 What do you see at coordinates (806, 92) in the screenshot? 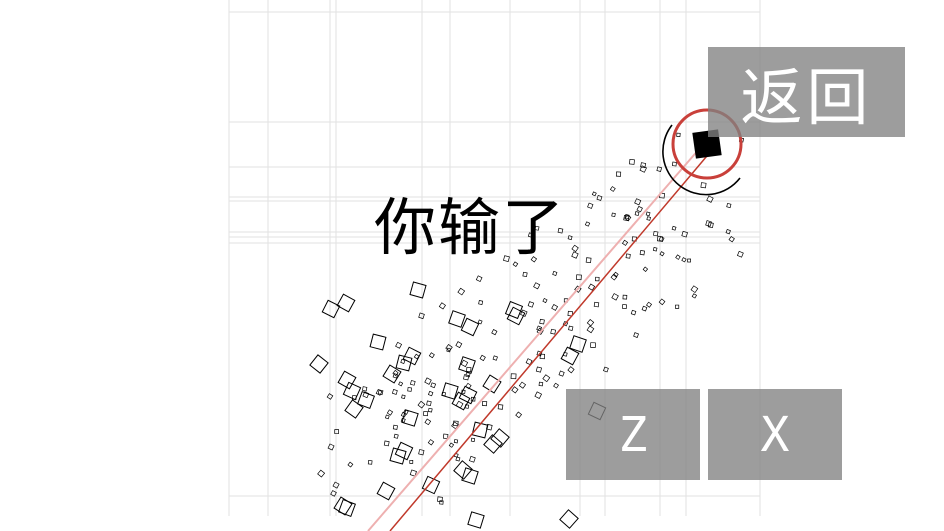
I see `back-button: 返回` at bounding box center [806, 92].